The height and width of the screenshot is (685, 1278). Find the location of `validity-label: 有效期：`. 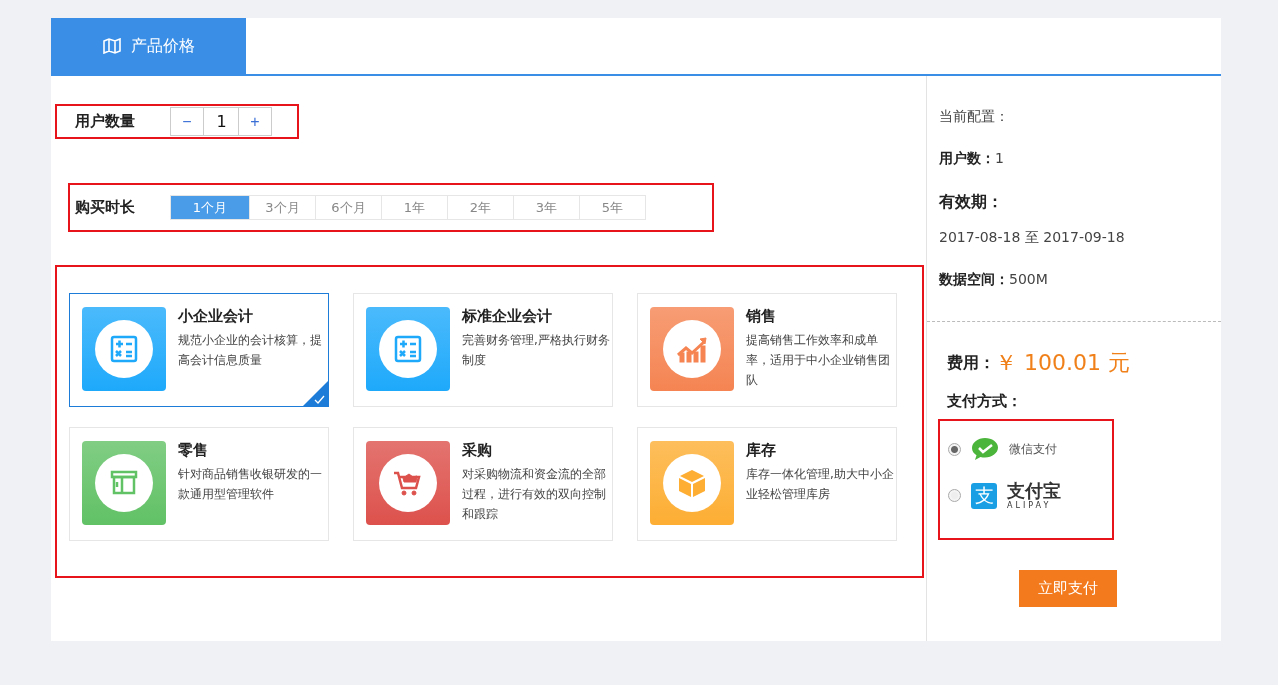

validity-label: 有效期： is located at coordinates (971, 202).